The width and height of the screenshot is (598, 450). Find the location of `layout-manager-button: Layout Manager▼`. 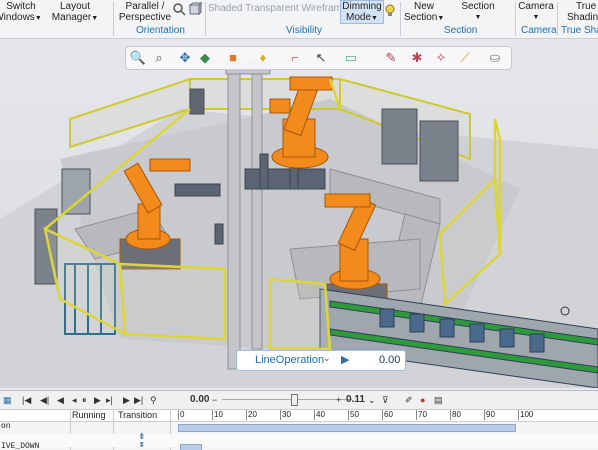

layout-manager-button: Layout Manager▼ is located at coordinates (75, 12).